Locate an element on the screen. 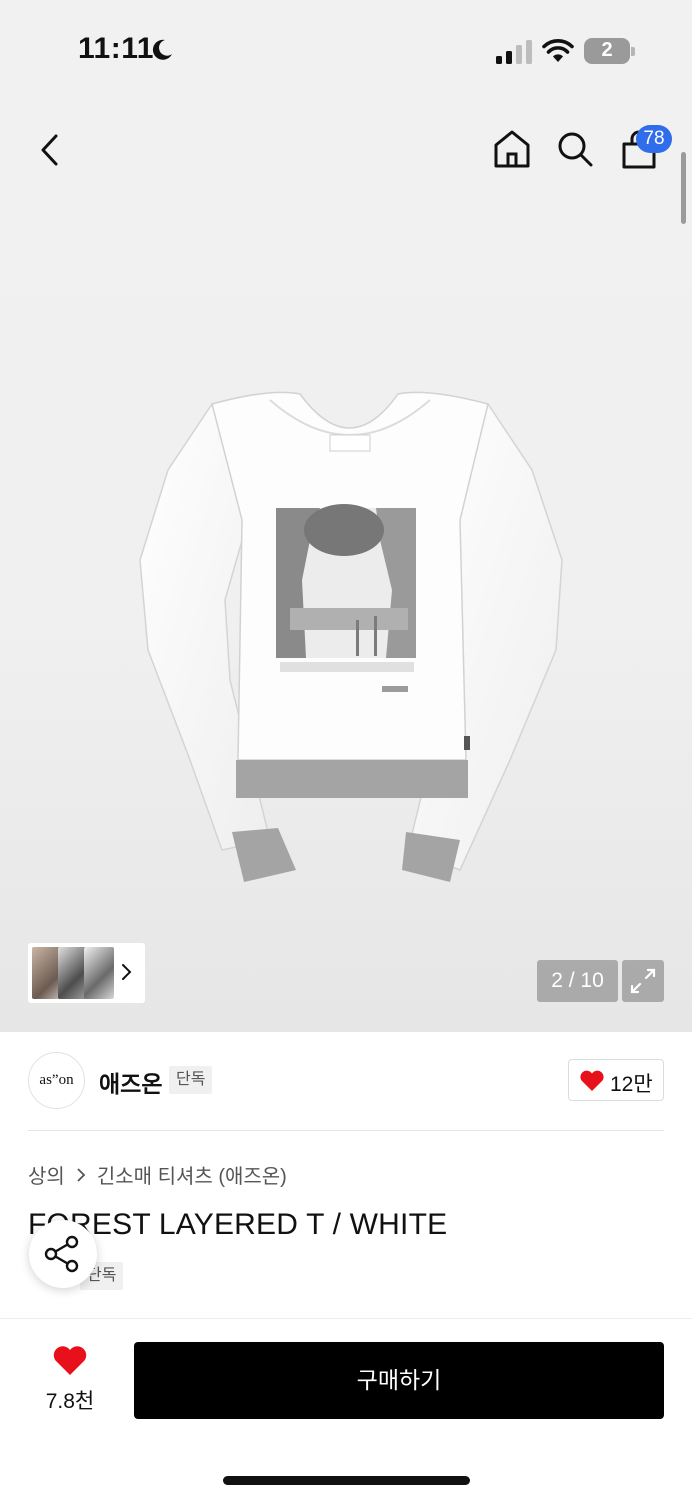  battery-indicator: 2 is located at coordinates (610, 51).